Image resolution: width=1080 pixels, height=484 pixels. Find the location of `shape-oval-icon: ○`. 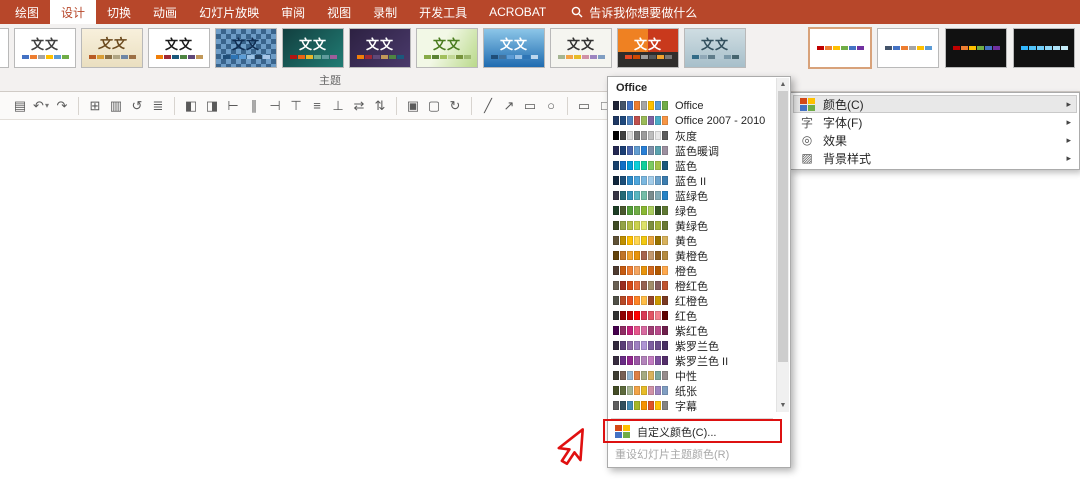

shape-oval-icon: ○ is located at coordinates (551, 106).